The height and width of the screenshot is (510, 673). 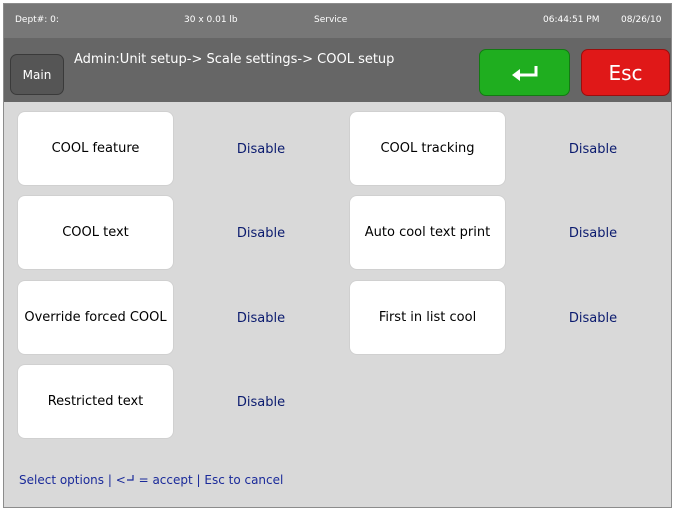 What do you see at coordinates (261, 402) in the screenshot?
I see `restricted-text-value: Disable` at bounding box center [261, 402].